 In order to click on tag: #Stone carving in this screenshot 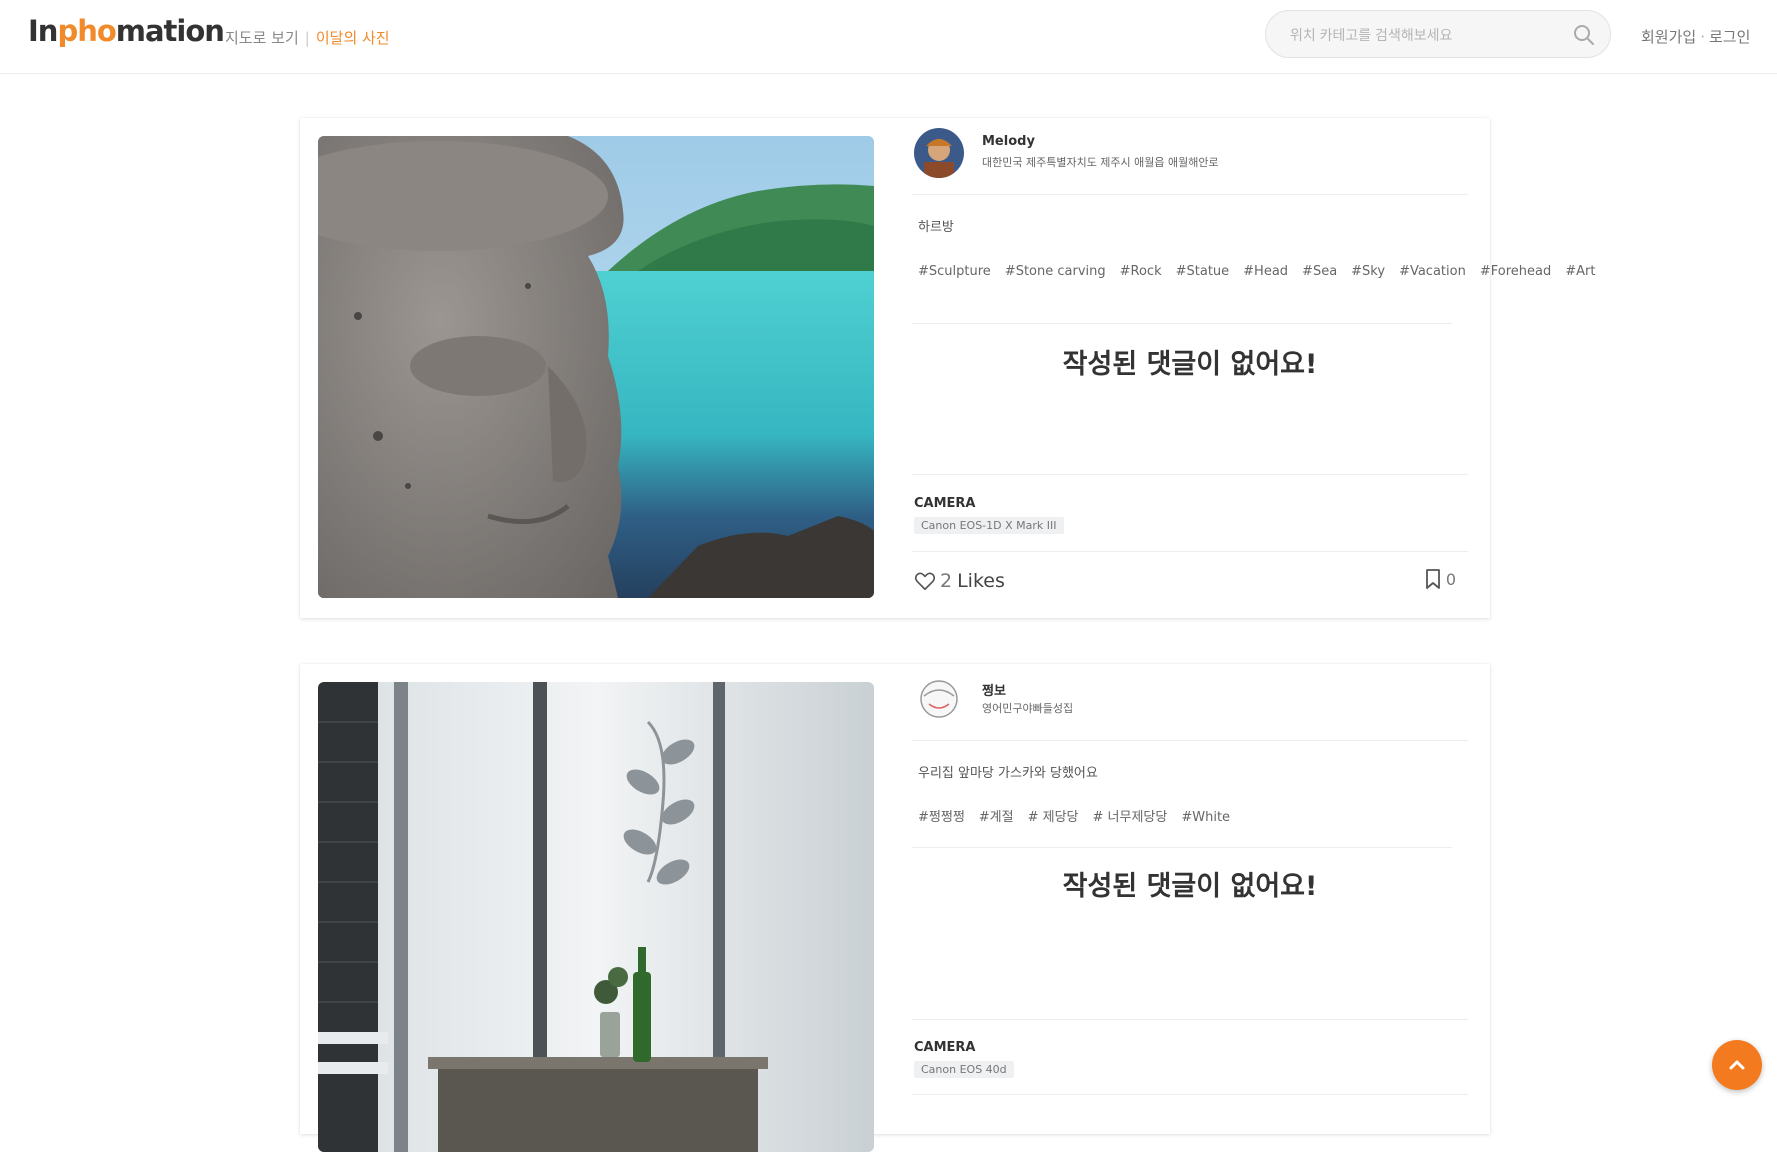, I will do `click(1055, 271)`.